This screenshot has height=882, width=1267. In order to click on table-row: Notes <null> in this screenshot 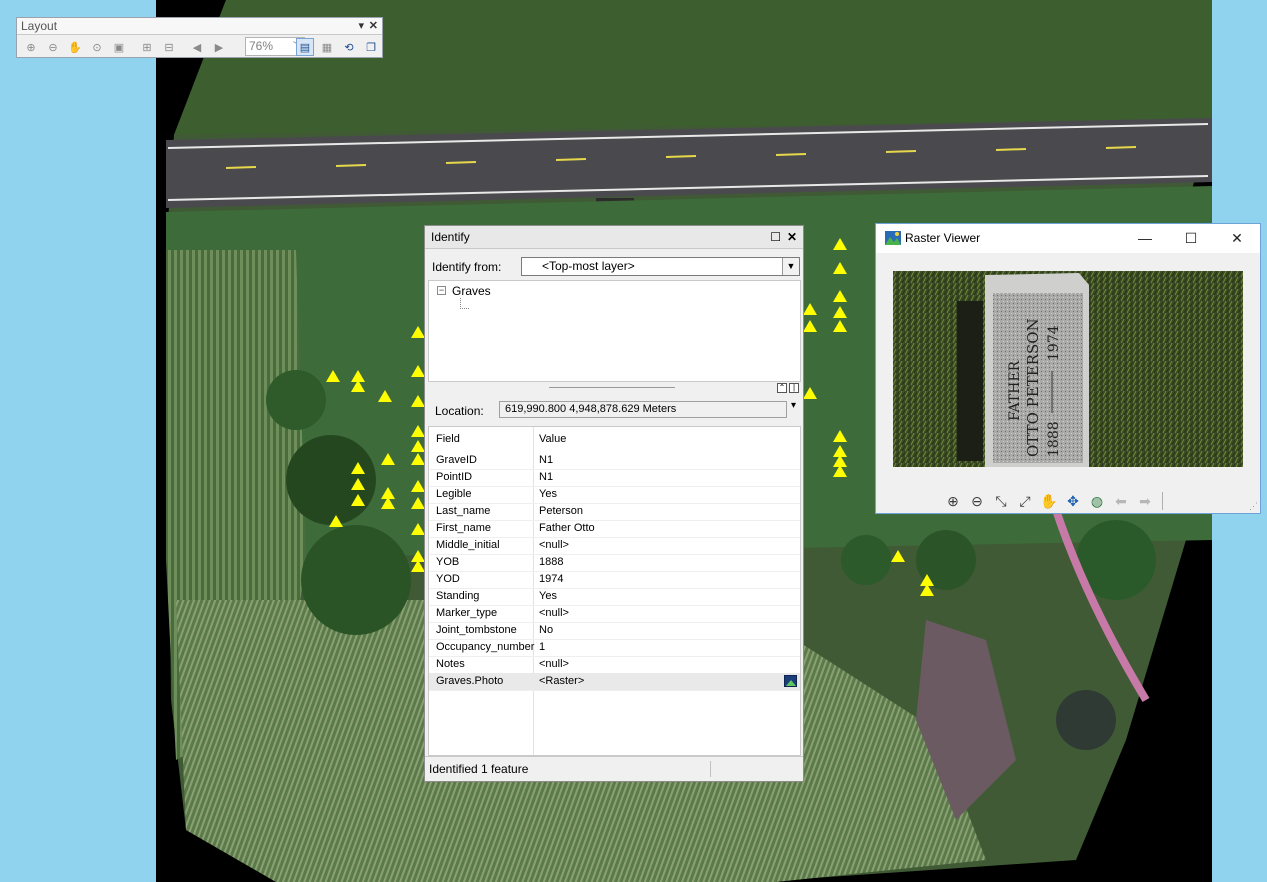, I will do `click(614, 665)`.